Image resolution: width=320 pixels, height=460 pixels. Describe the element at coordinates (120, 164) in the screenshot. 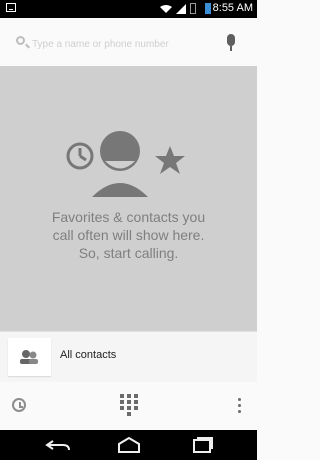

I see `person-icon` at that location.